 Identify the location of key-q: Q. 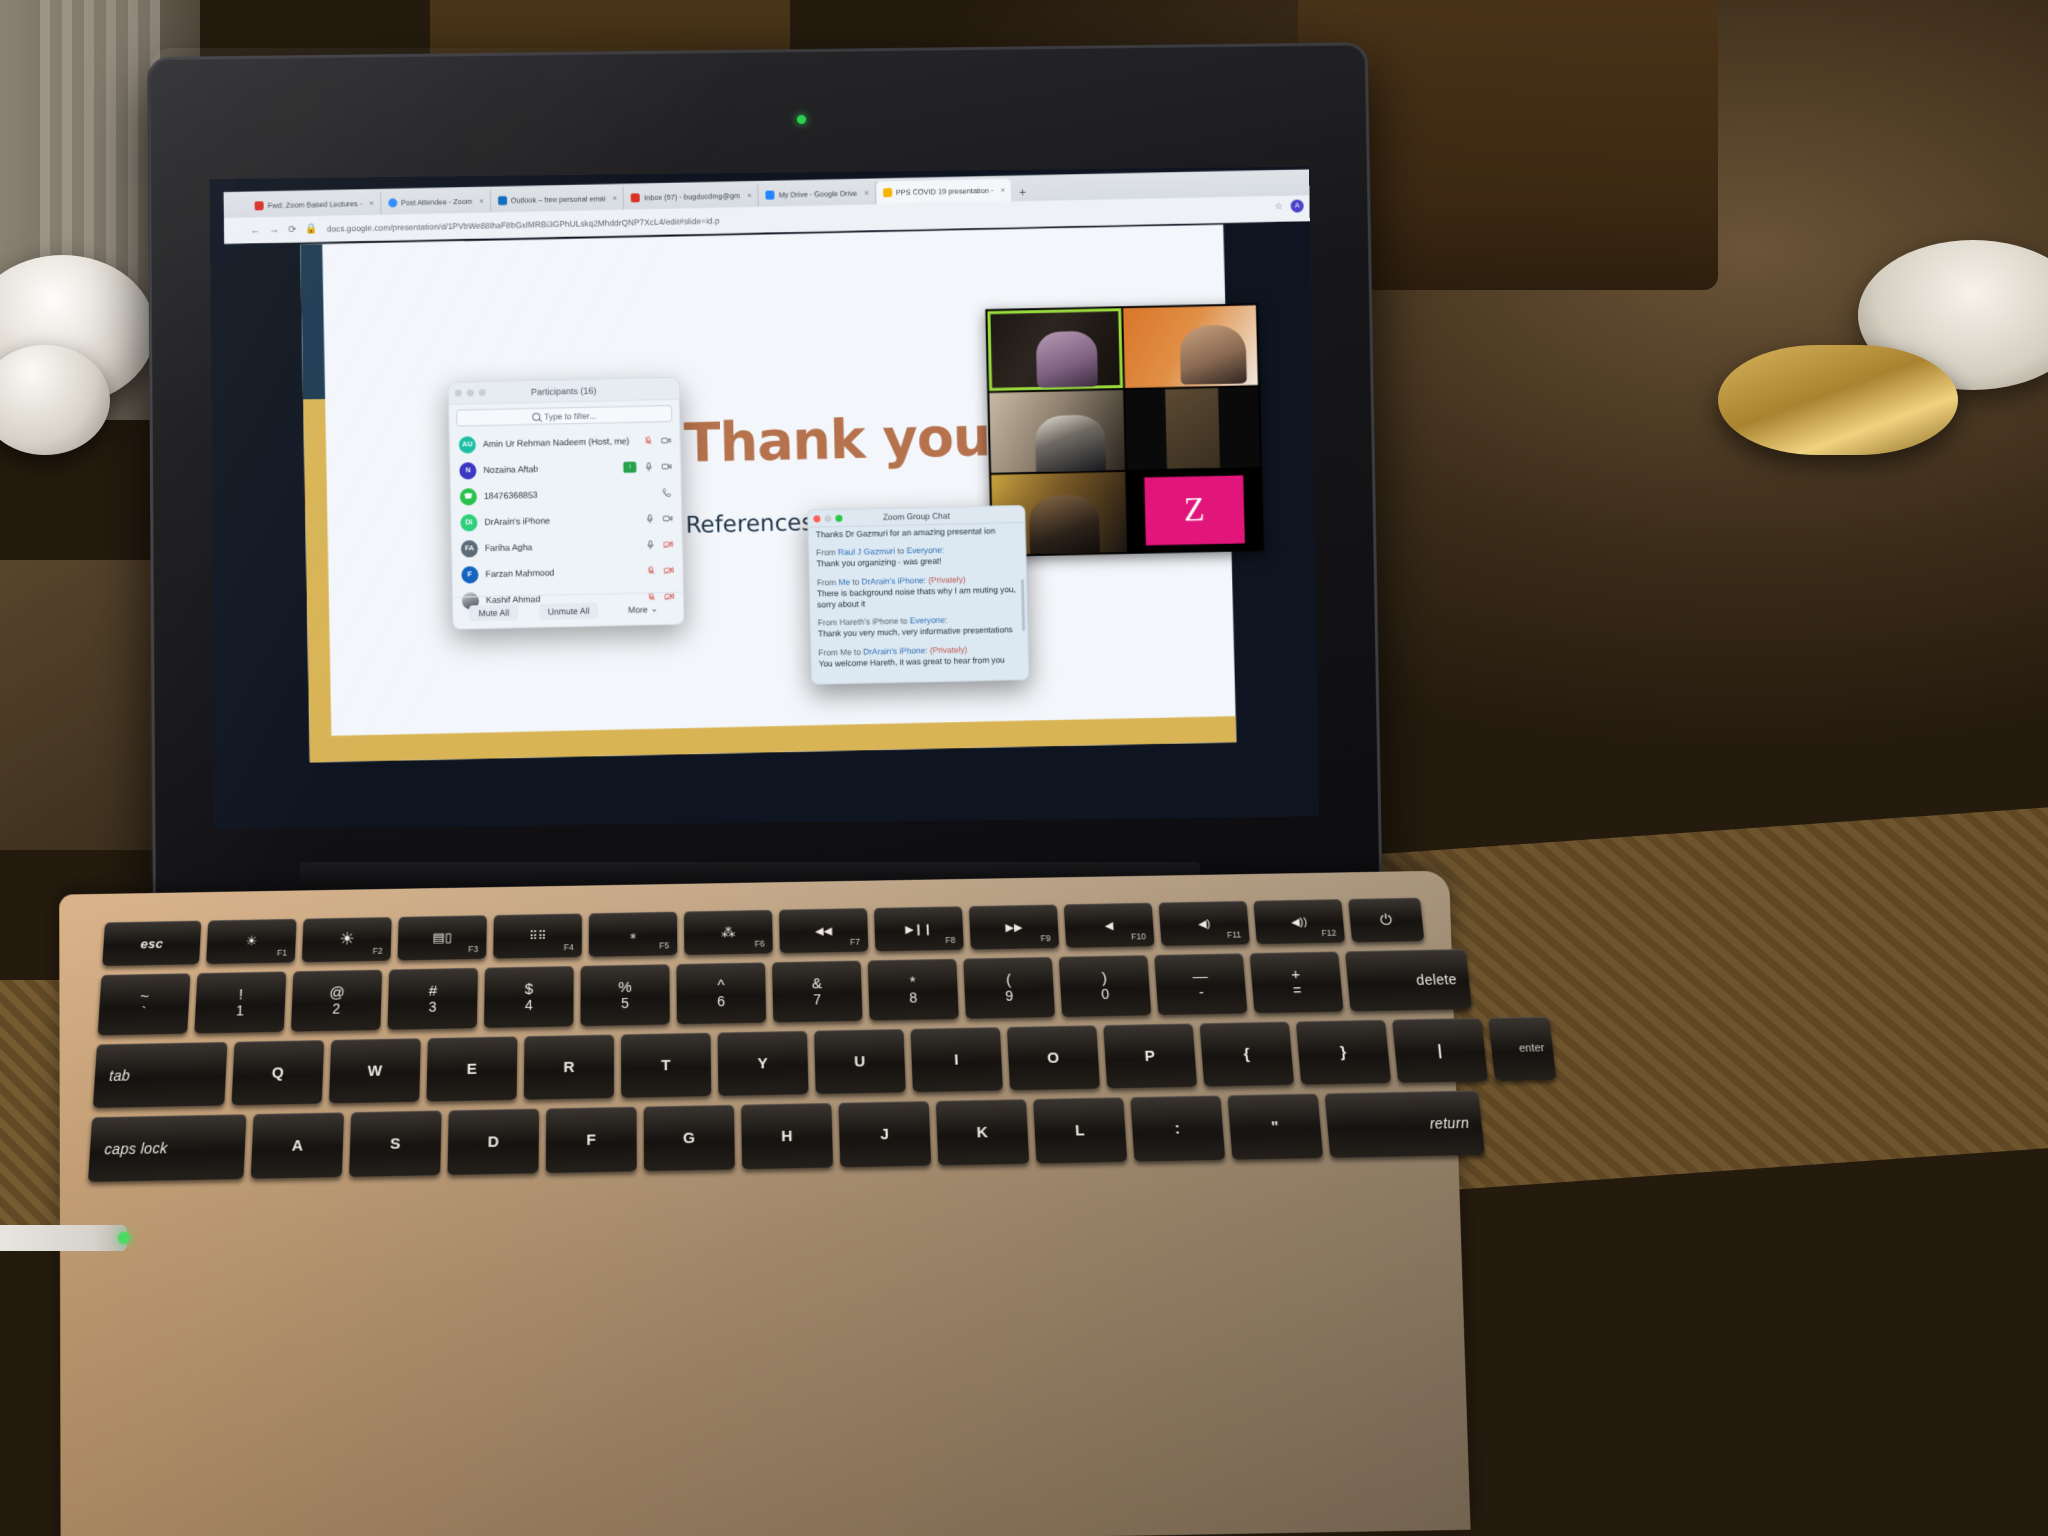
(278, 1073).